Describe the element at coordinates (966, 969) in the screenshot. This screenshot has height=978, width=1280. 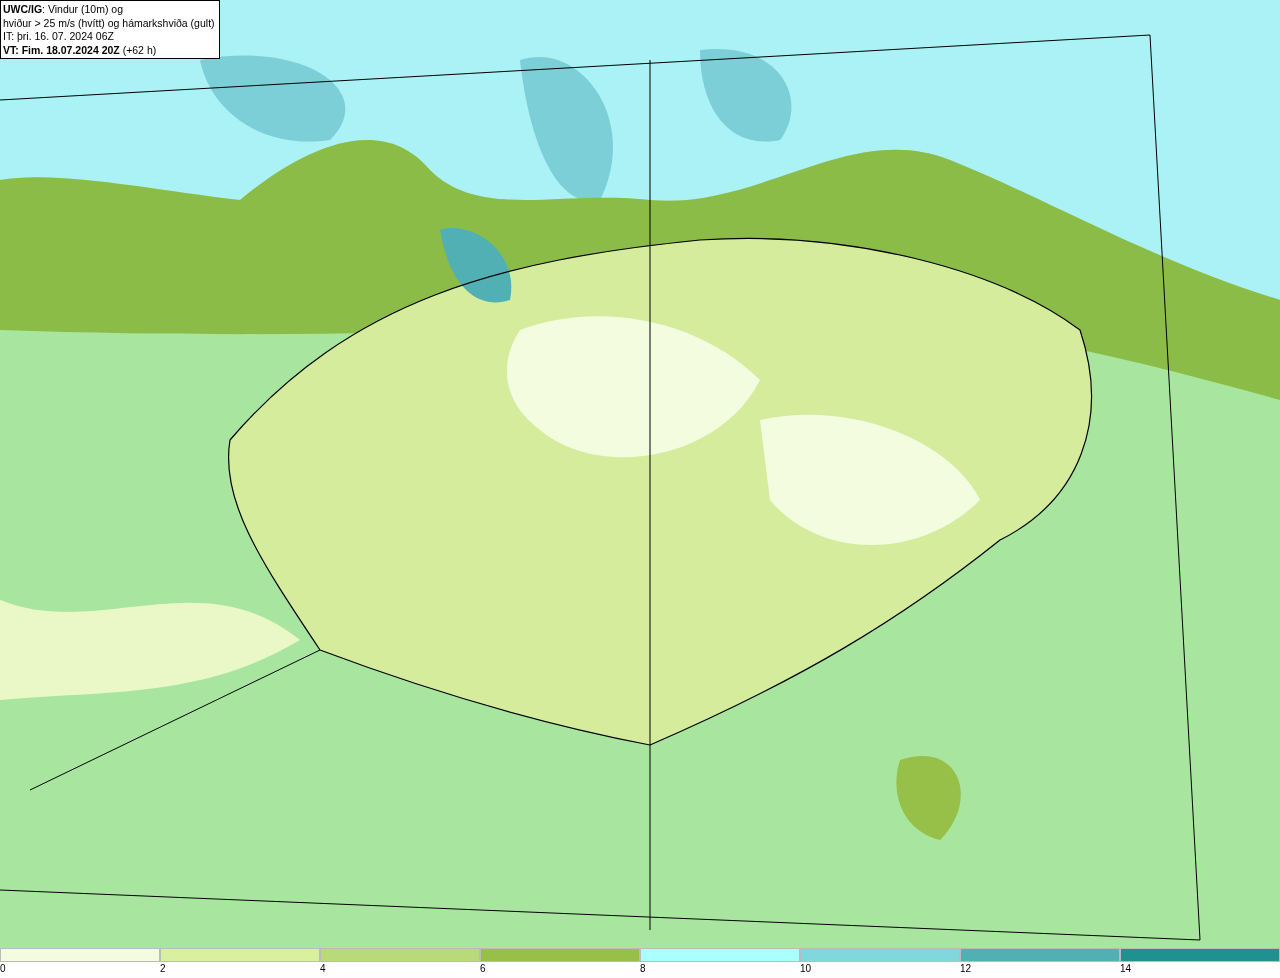
I see `legend-label: 12` at that location.